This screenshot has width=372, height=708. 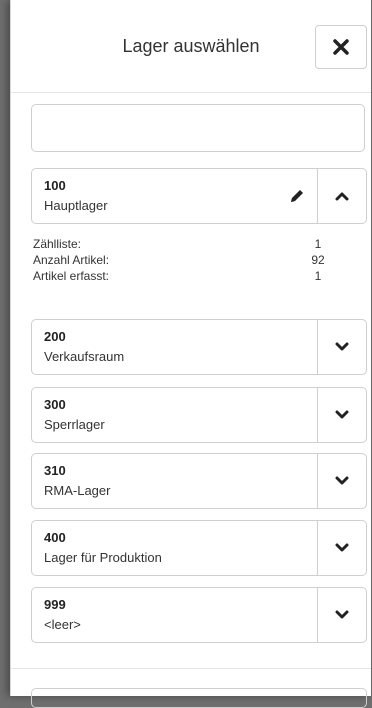 I want to click on warehouse-item-999: 999 <leer>, so click(x=199, y=615).